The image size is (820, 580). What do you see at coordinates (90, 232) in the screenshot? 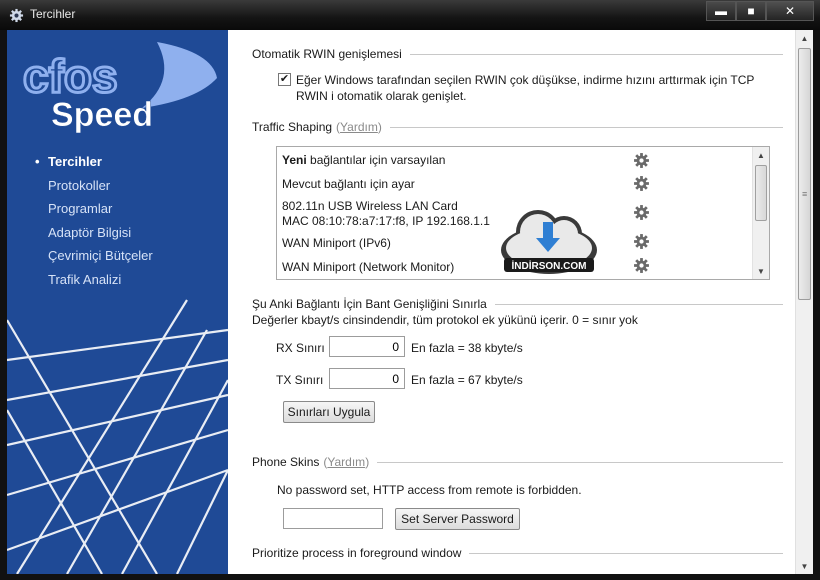
I see `sidebar-item-label: Adaptör Bilgisi` at bounding box center [90, 232].